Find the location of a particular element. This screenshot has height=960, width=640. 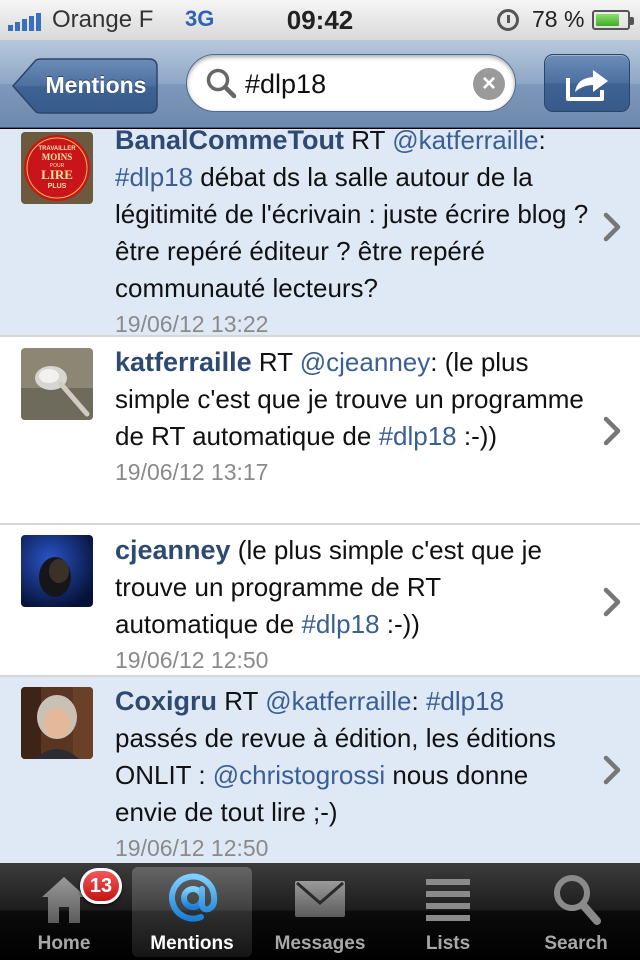

tab-bar: 13 Home Mentions Messages Lists Search is located at coordinates (320, 911).